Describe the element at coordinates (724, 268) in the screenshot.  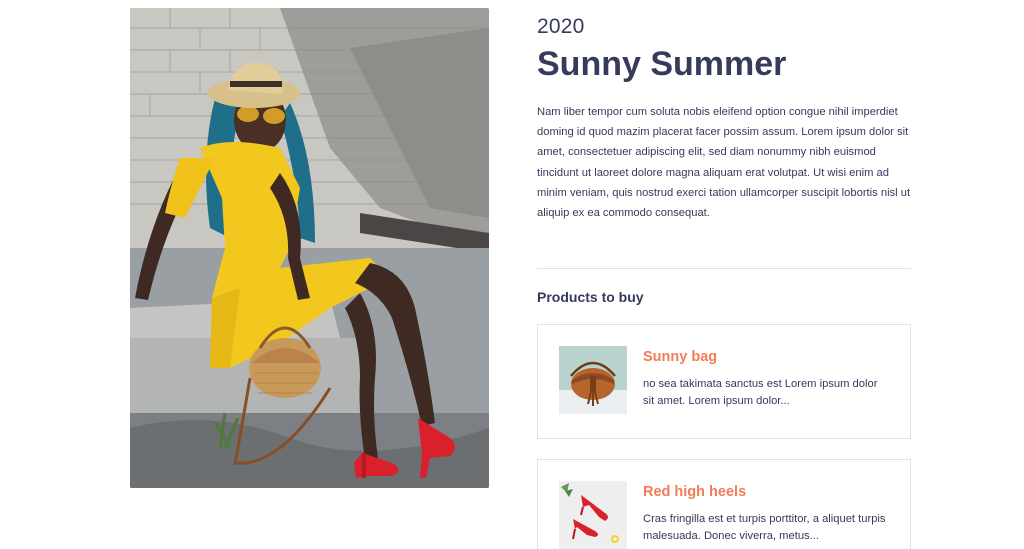
I see `section-divider` at that location.